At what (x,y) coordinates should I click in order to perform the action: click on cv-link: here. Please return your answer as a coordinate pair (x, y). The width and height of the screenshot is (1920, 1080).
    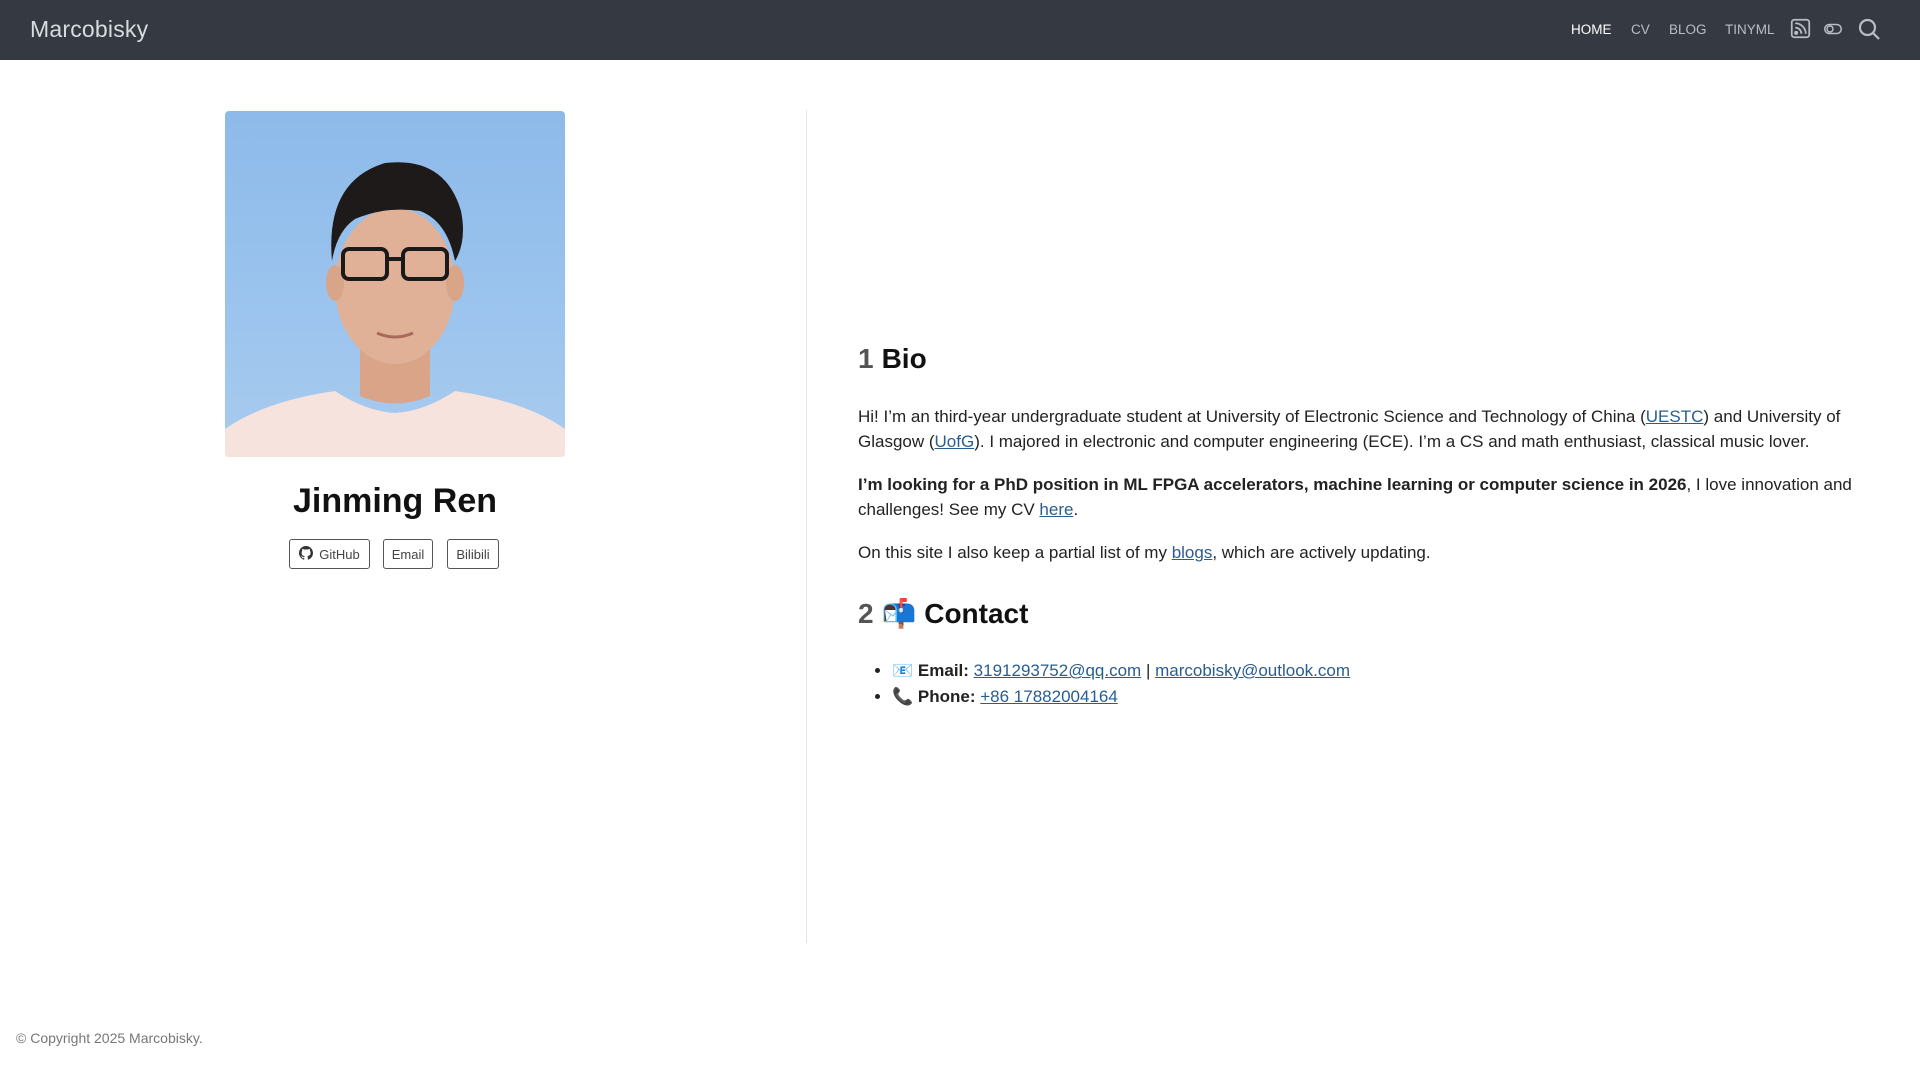
    Looking at the image, I should click on (1056, 509).